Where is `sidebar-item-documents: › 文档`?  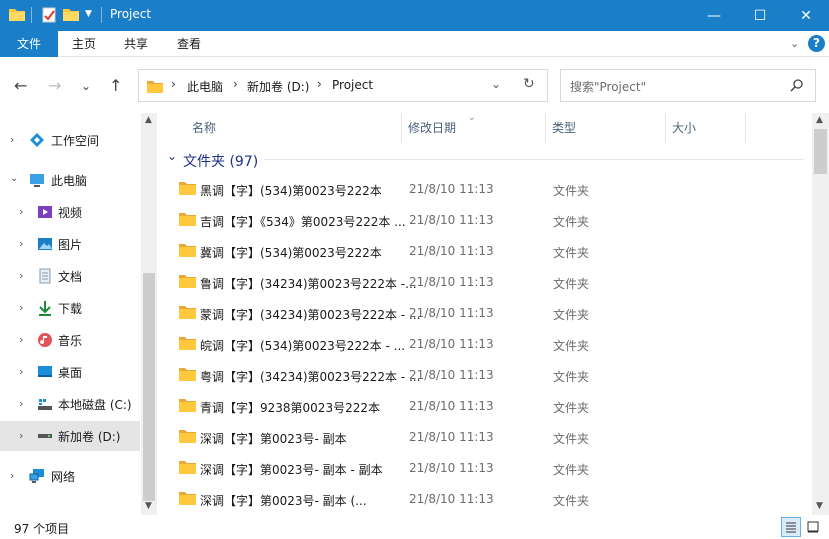 sidebar-item-documents: › 文档 is located at coordinates (70, 276).